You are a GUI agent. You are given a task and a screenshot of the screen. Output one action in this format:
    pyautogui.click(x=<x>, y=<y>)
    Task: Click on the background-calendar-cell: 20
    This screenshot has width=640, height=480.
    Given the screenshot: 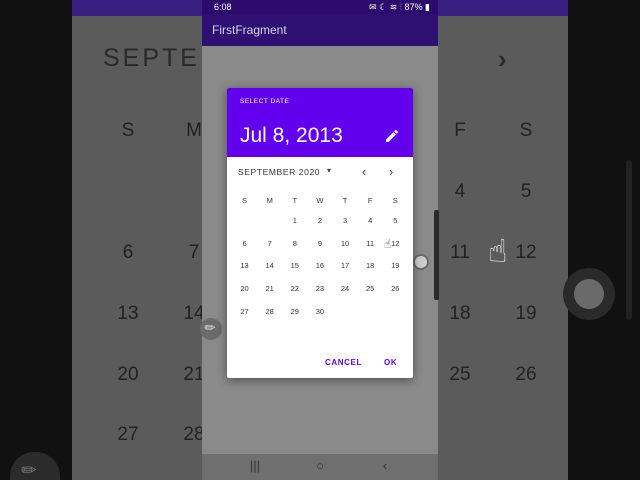 What is the action you would take?
    pyautogui.click(x=128, y=374)
    